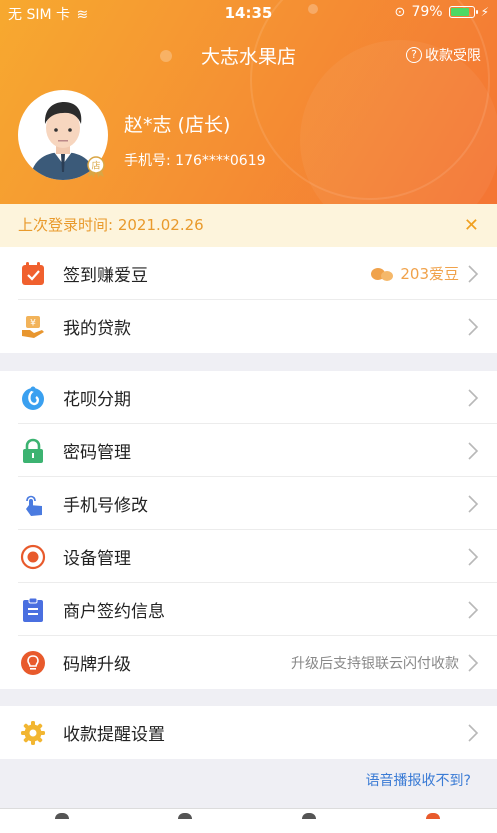 This screenshot has height=833, width=497. What do you see at coordinates (248, 556) in the screenshot?
I see `menu-item-devices: 设备管理` at bounding box center [248, 556].